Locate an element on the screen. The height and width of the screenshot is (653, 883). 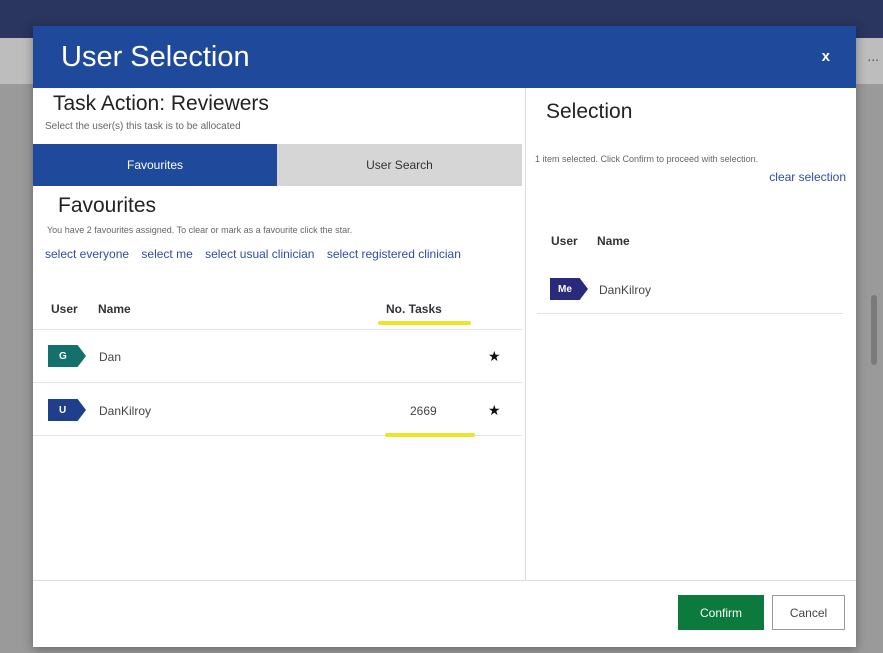
select-me-link: select me is located at coordinates (166, 254).